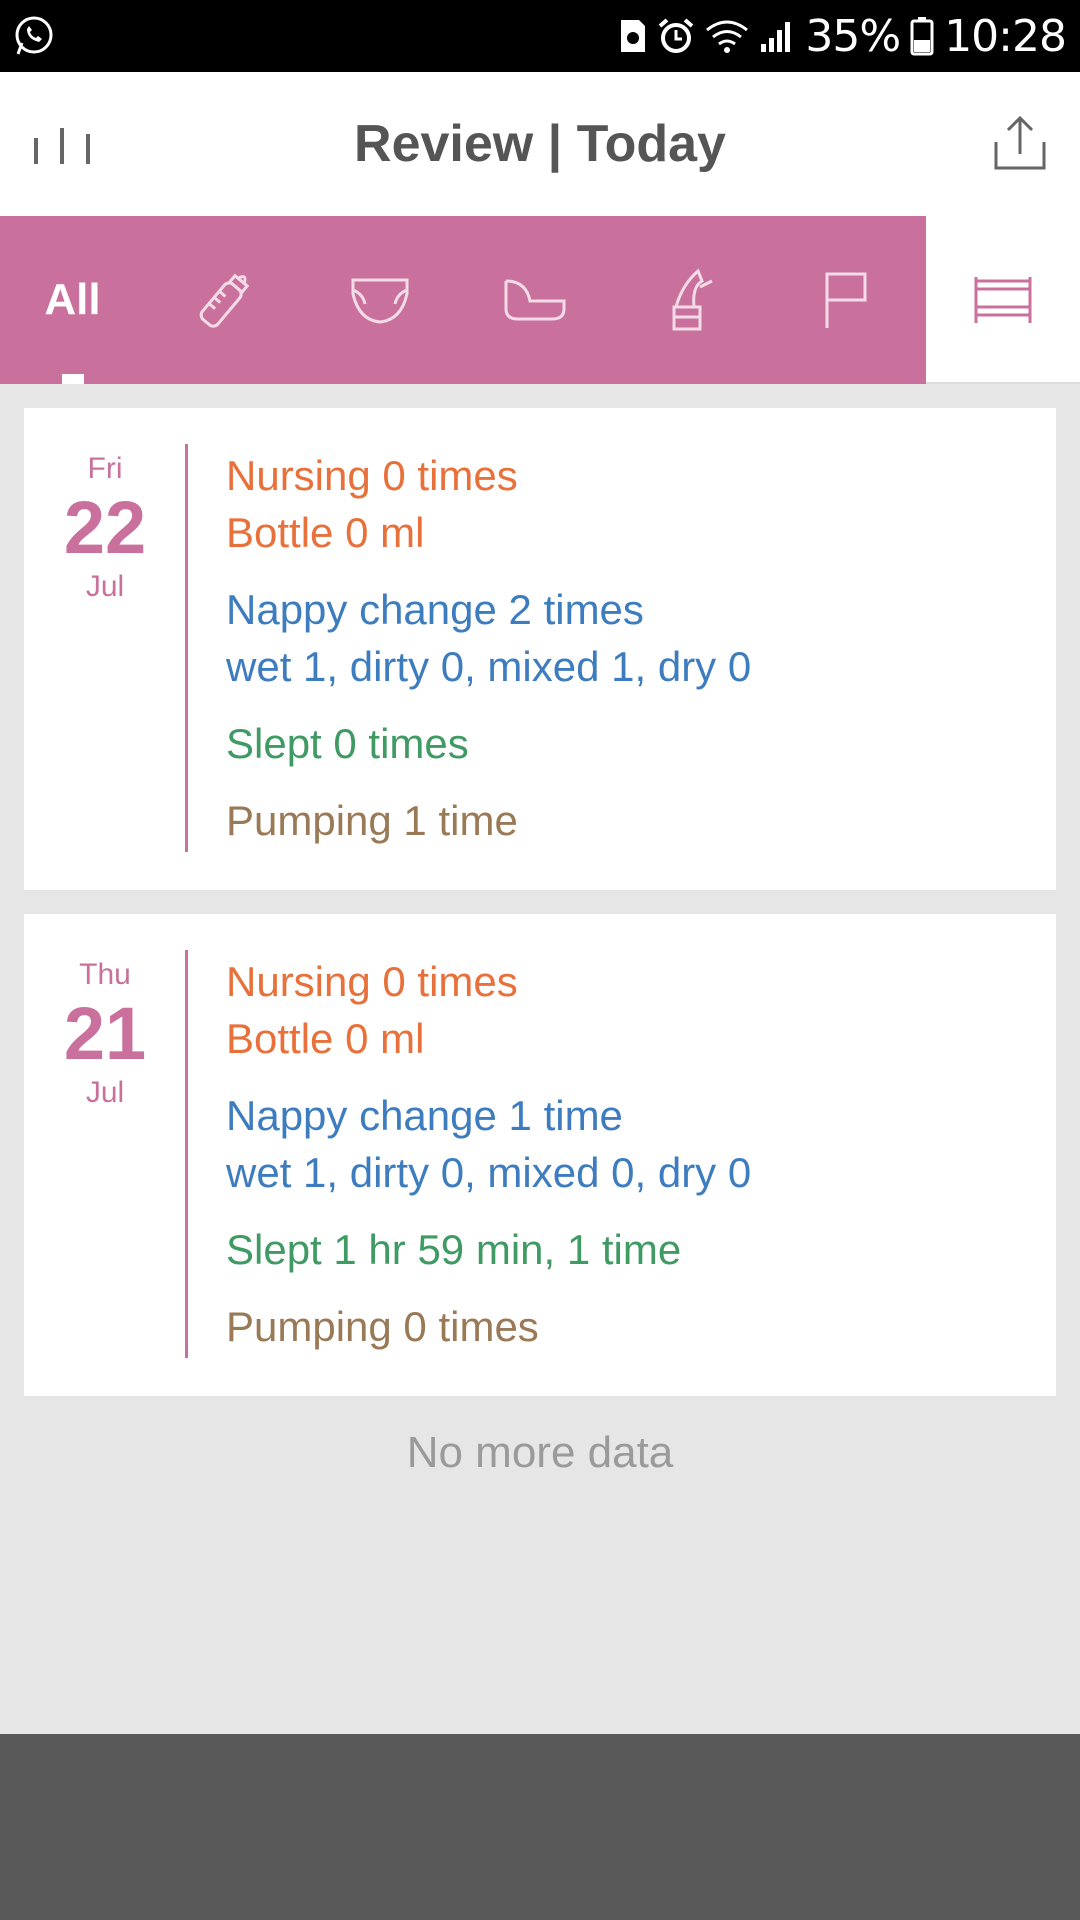  Describe the element at coordinates (105, 974) in the screenshot. I see `day-of-week: Thu` at that location.